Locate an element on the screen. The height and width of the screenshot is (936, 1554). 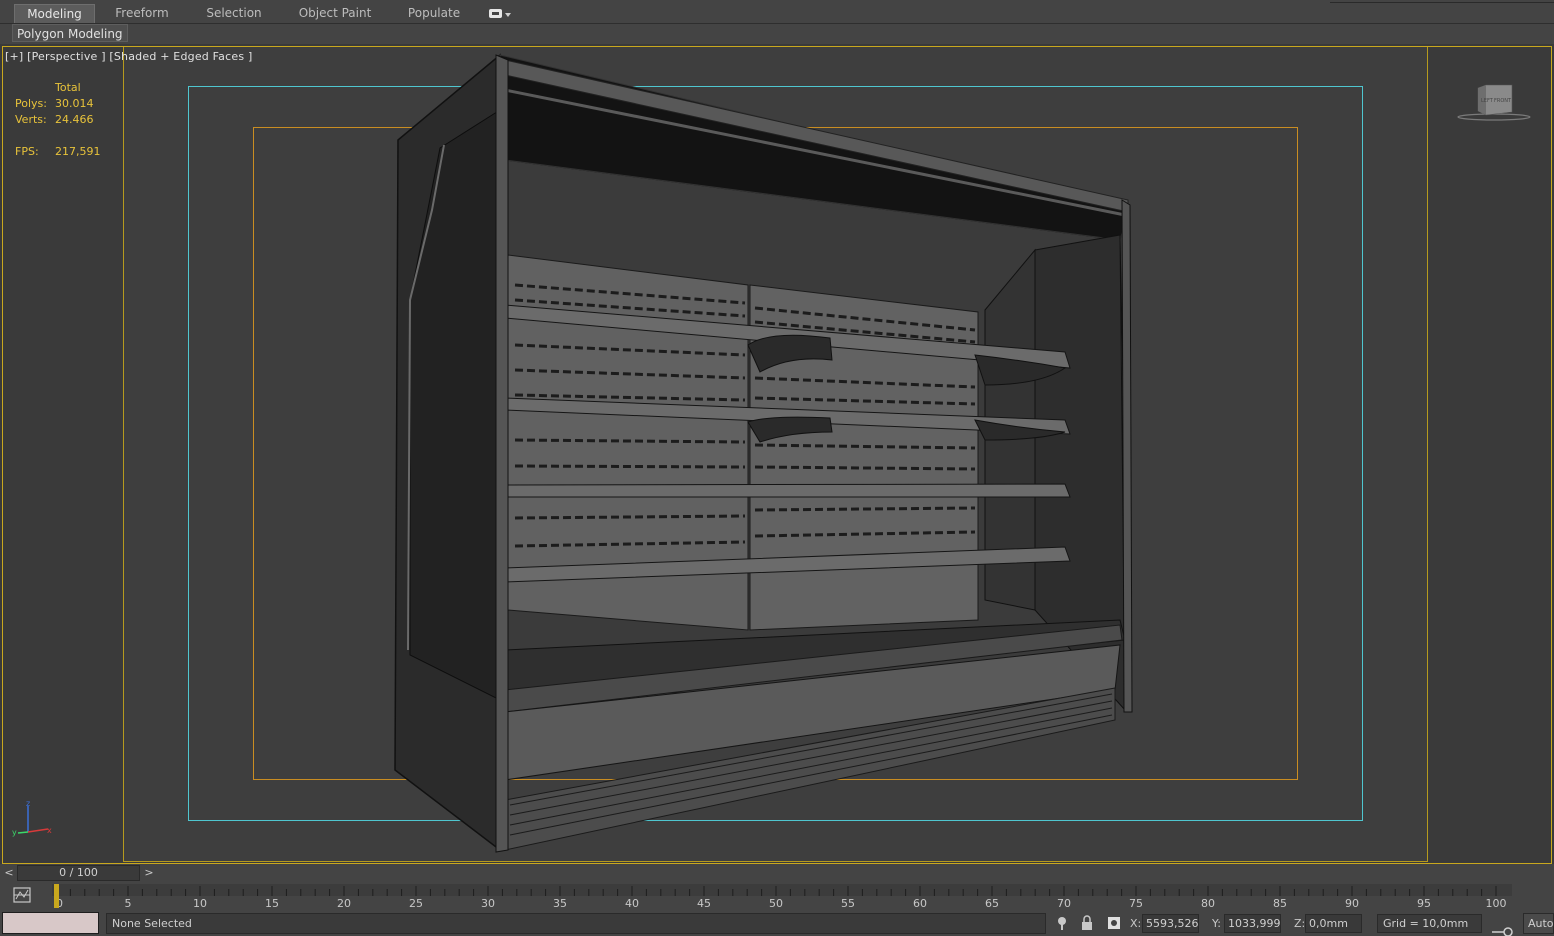
trackbar-tick-label: 85 is located at coordinates (1280, 903).